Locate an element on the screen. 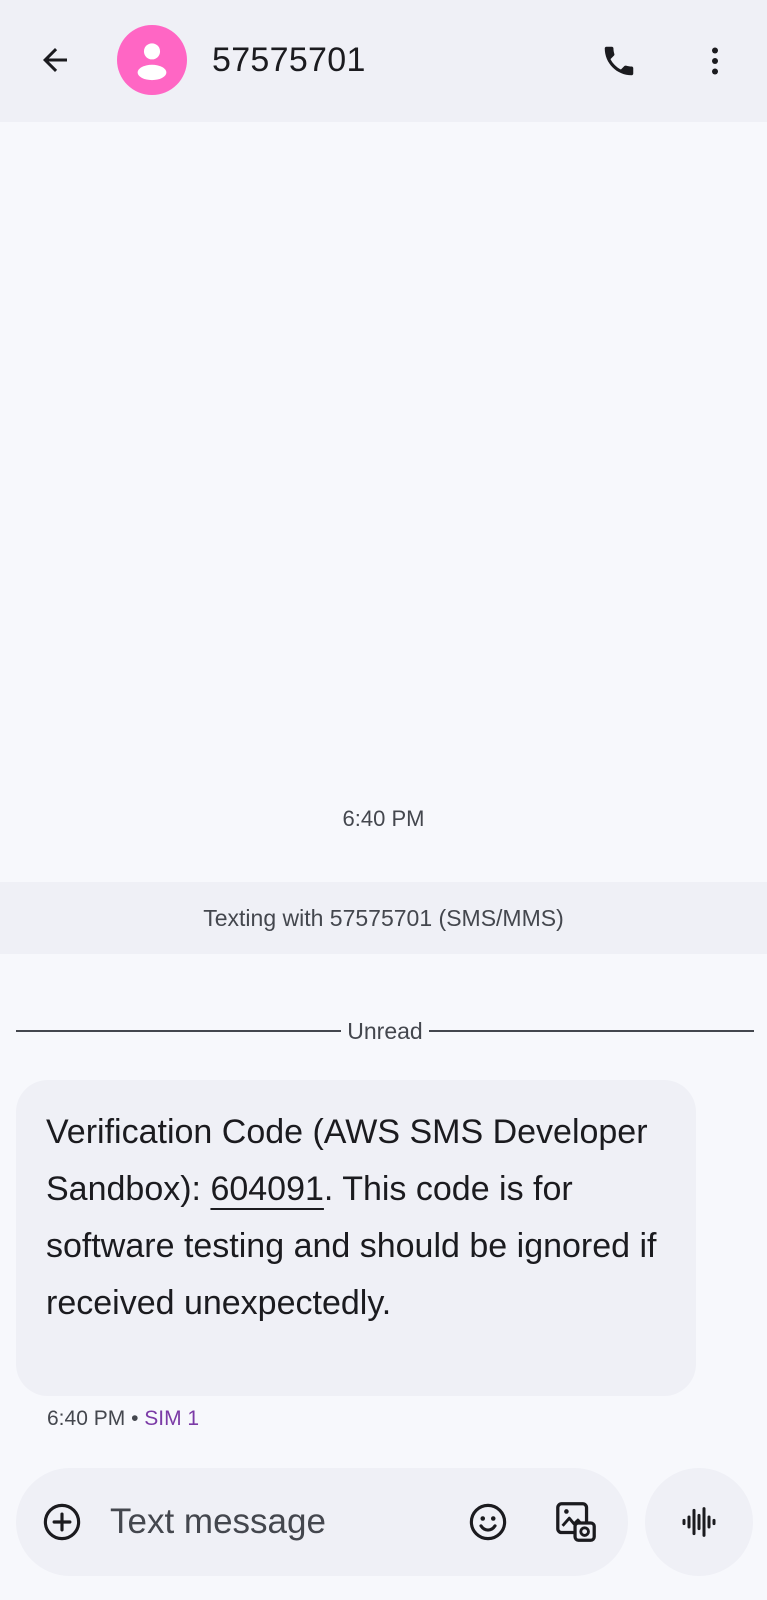 This screenshot has height=1600, width=767. unread-divider: Unread is located at coordinates (385, 1031).